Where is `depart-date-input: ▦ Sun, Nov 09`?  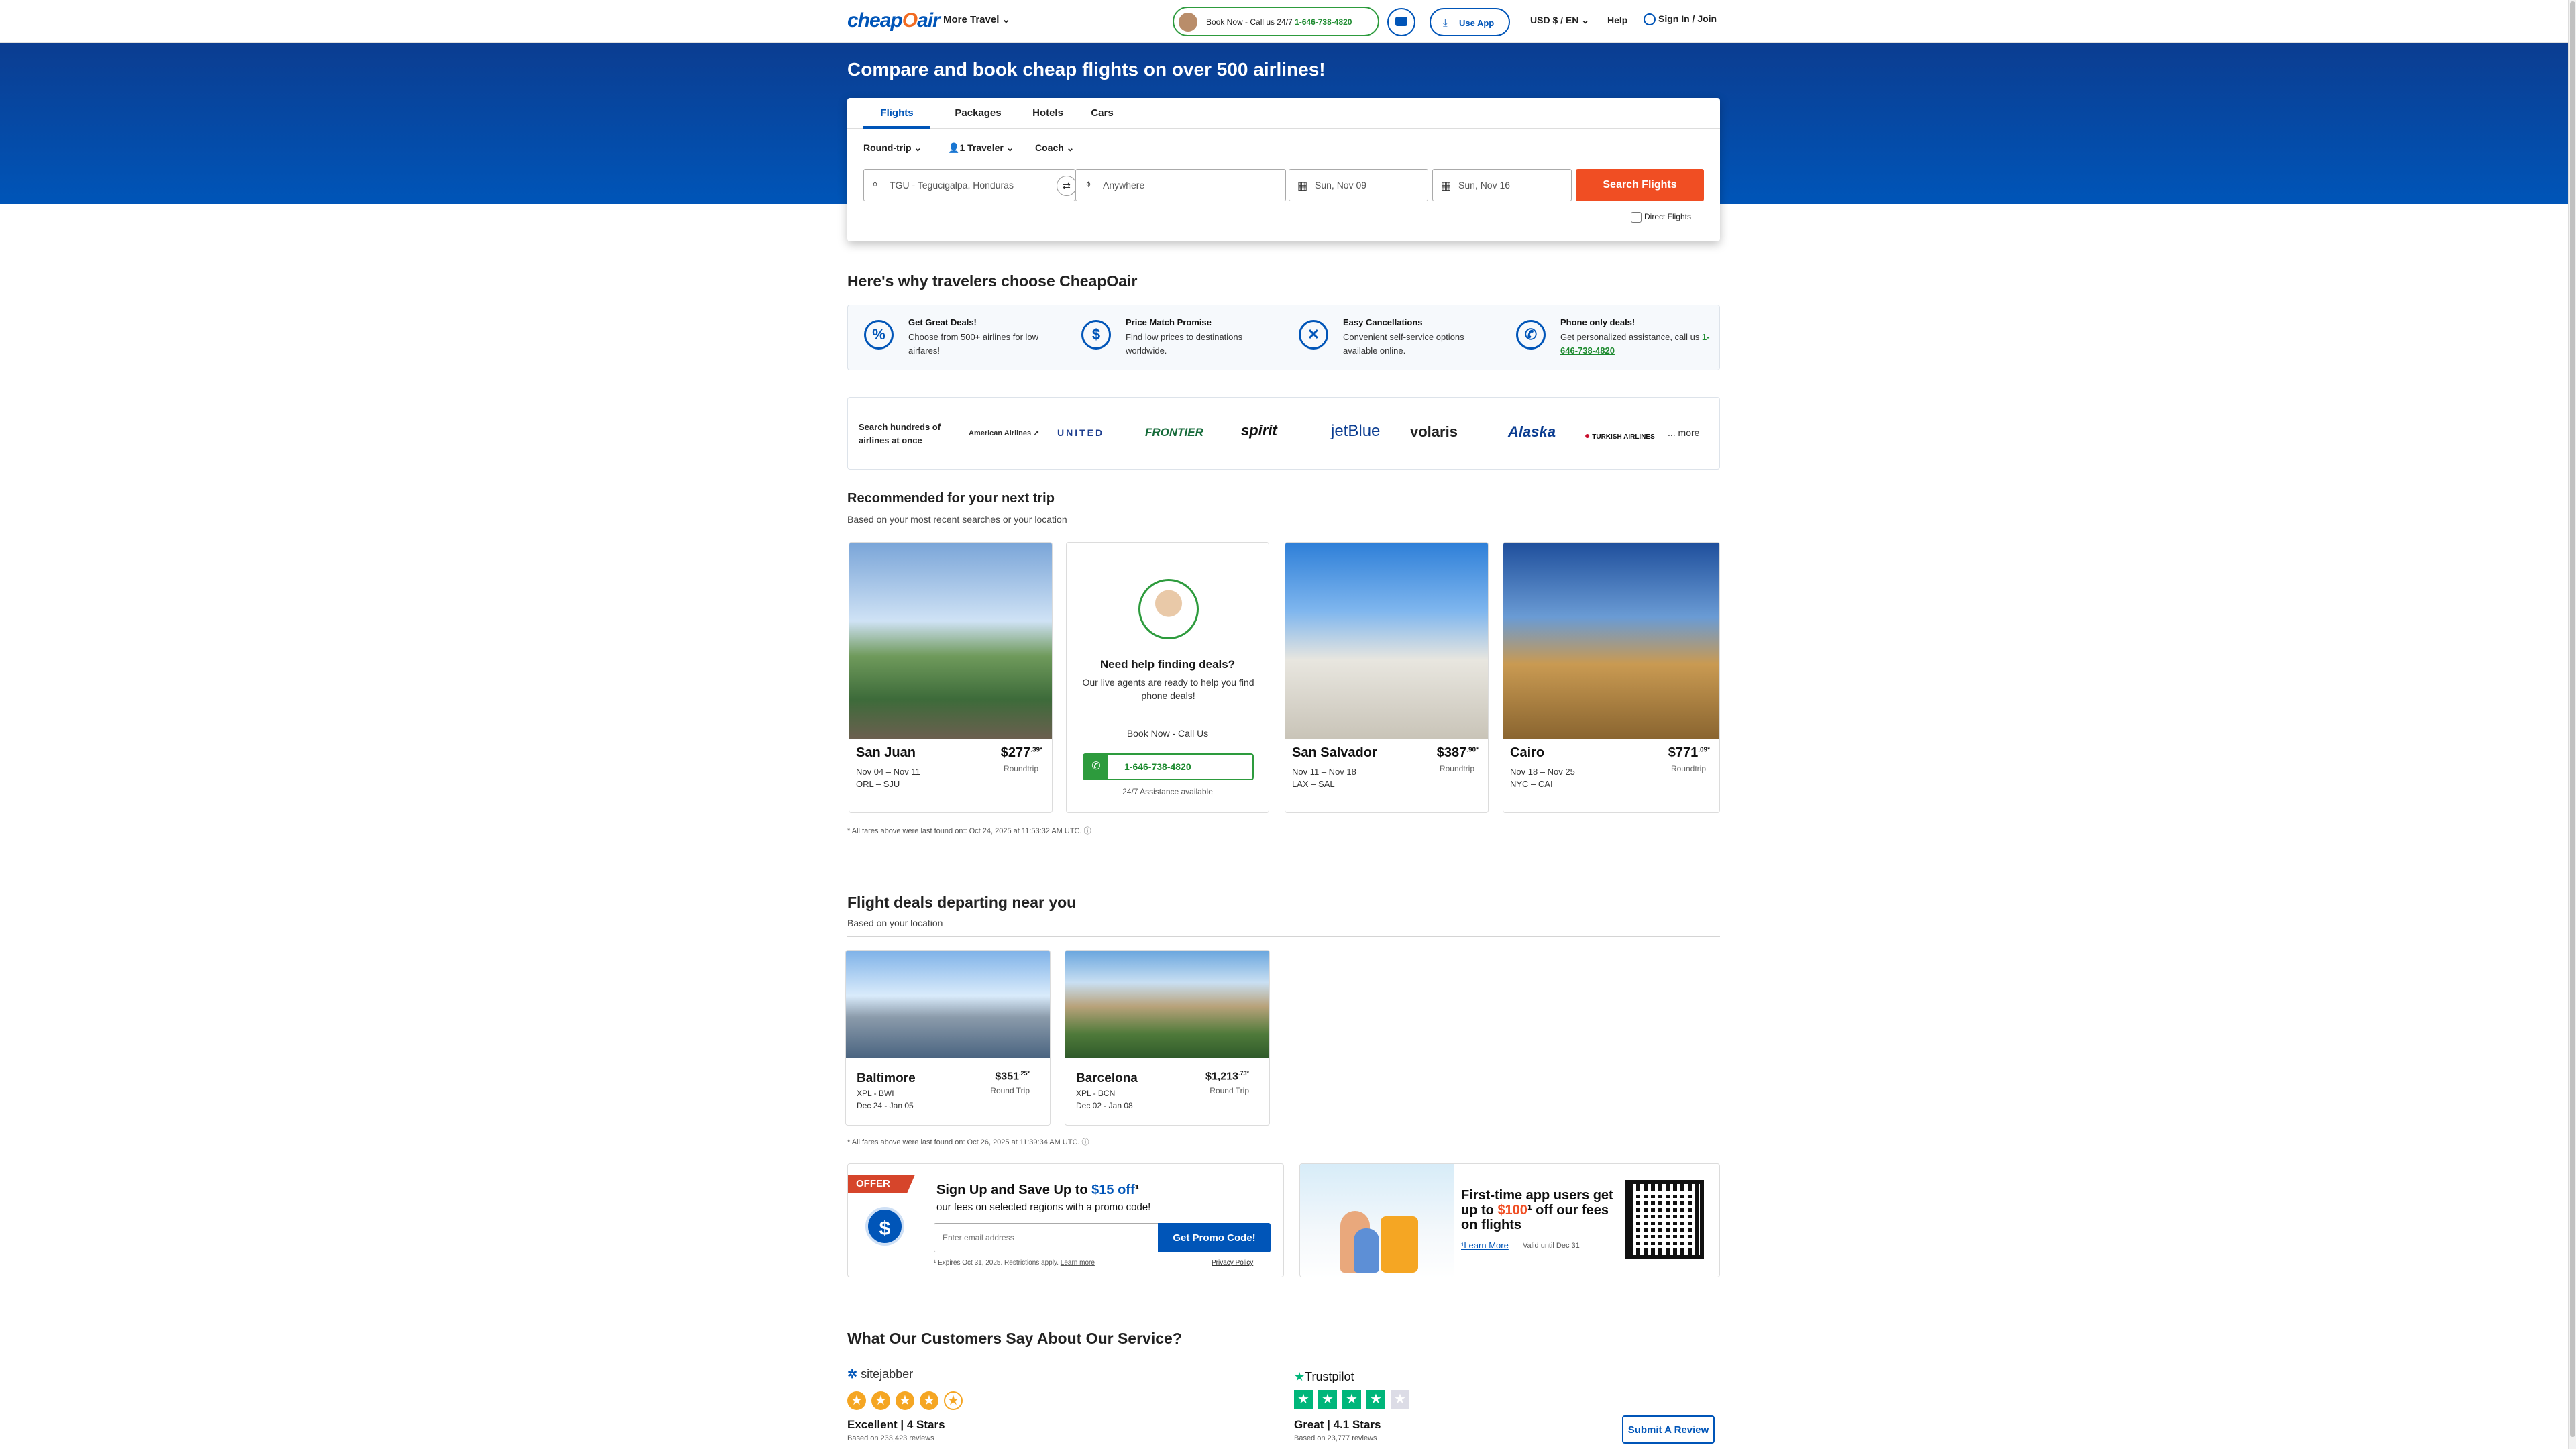 depart-date-input: ▦ Sun, Nov 09 is located at coordinates (1358, 185).